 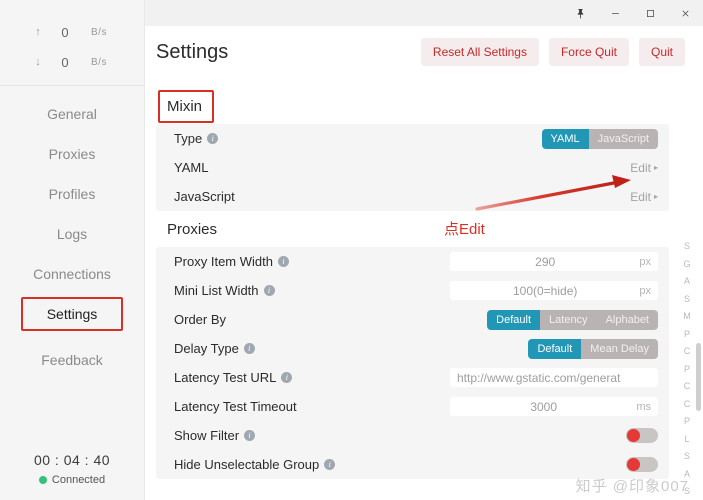 What do you see at coordinates (424, 13) in the screenshot?
I see `window-titlebar` at bounding box center [424, 13].